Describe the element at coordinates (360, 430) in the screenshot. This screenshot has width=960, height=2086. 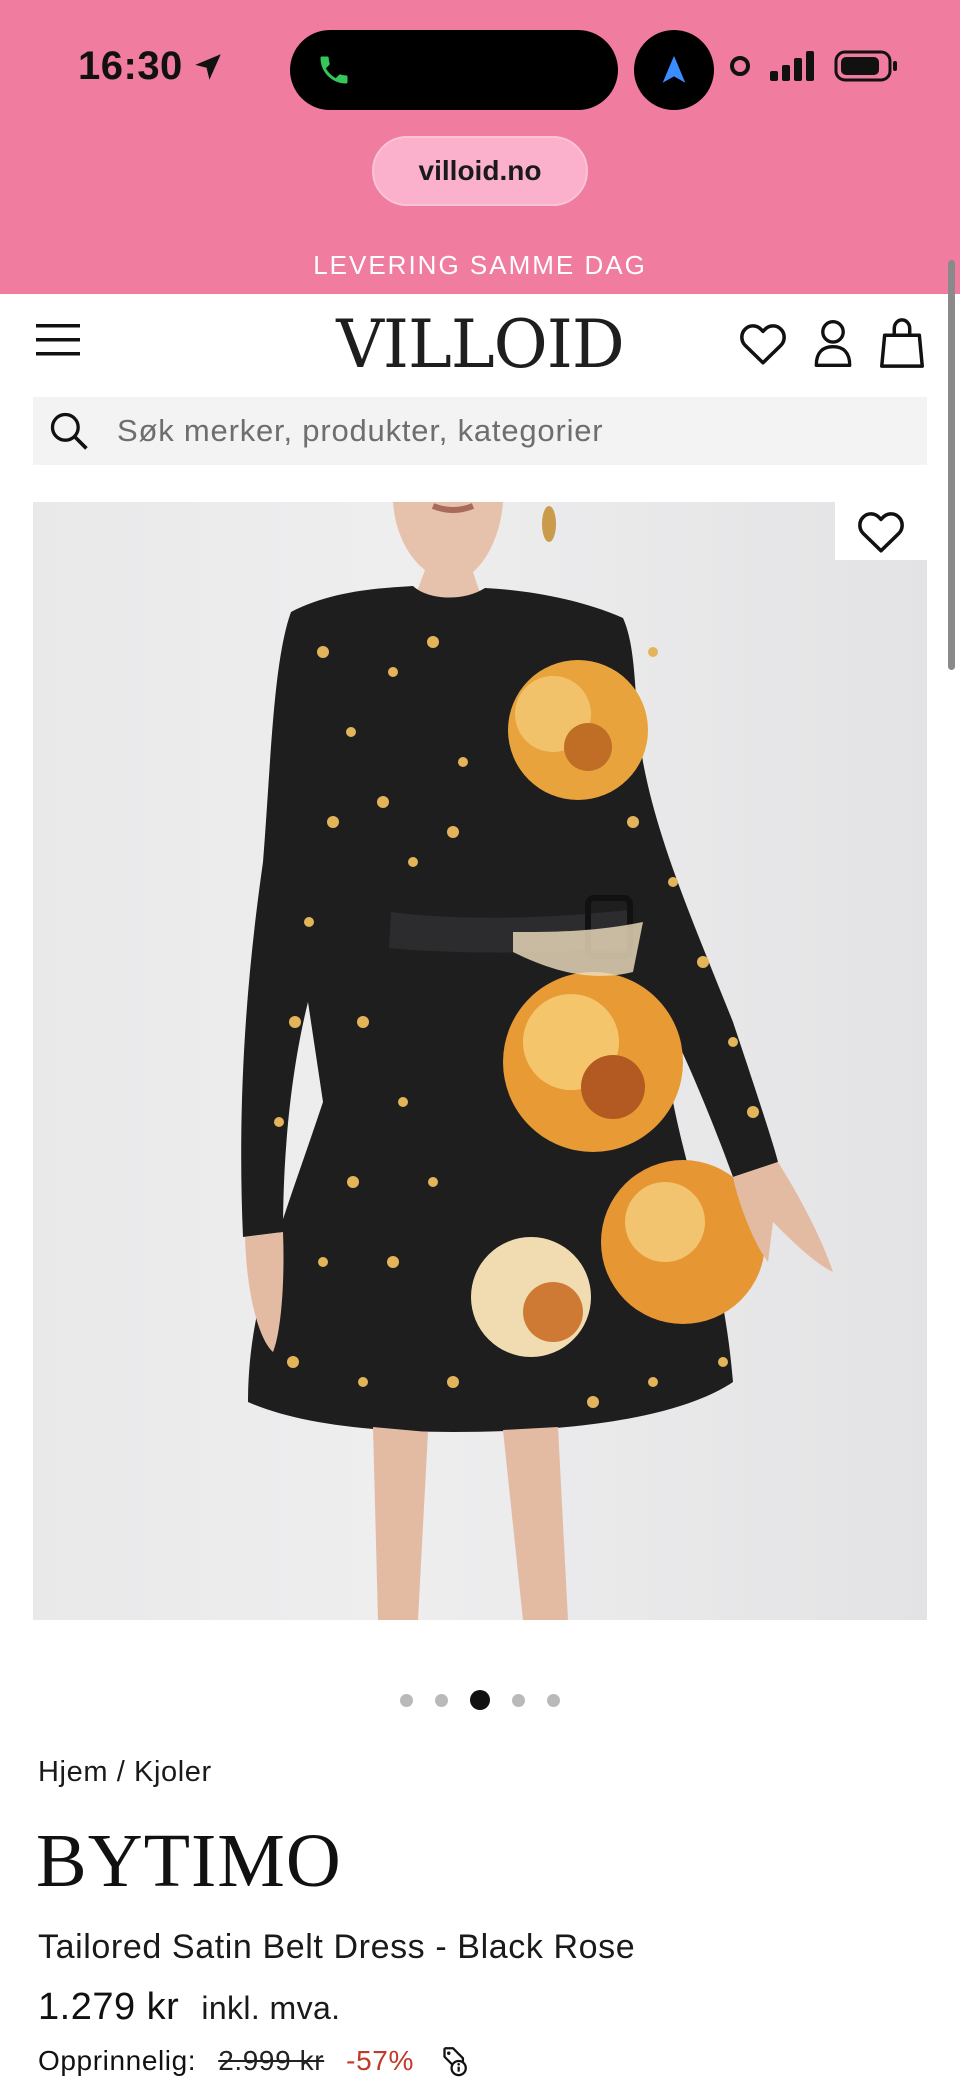
I see `search-placeholder: Søk merker, produkter, kategorier` at that location.